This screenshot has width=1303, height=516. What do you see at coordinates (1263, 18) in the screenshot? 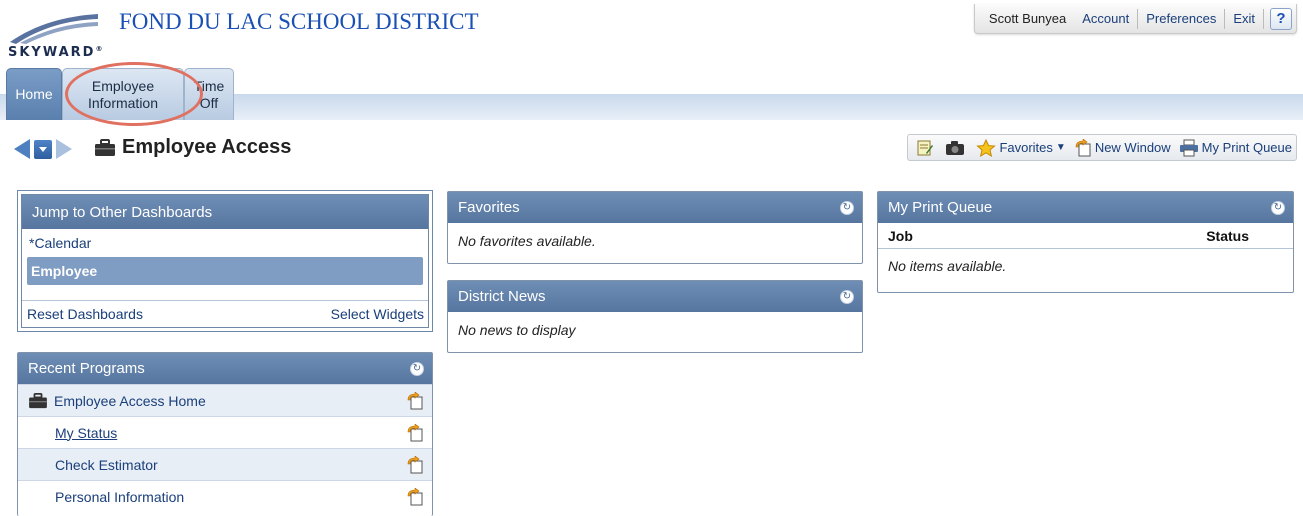
I see `divider` at bounding box center [1263, 18].